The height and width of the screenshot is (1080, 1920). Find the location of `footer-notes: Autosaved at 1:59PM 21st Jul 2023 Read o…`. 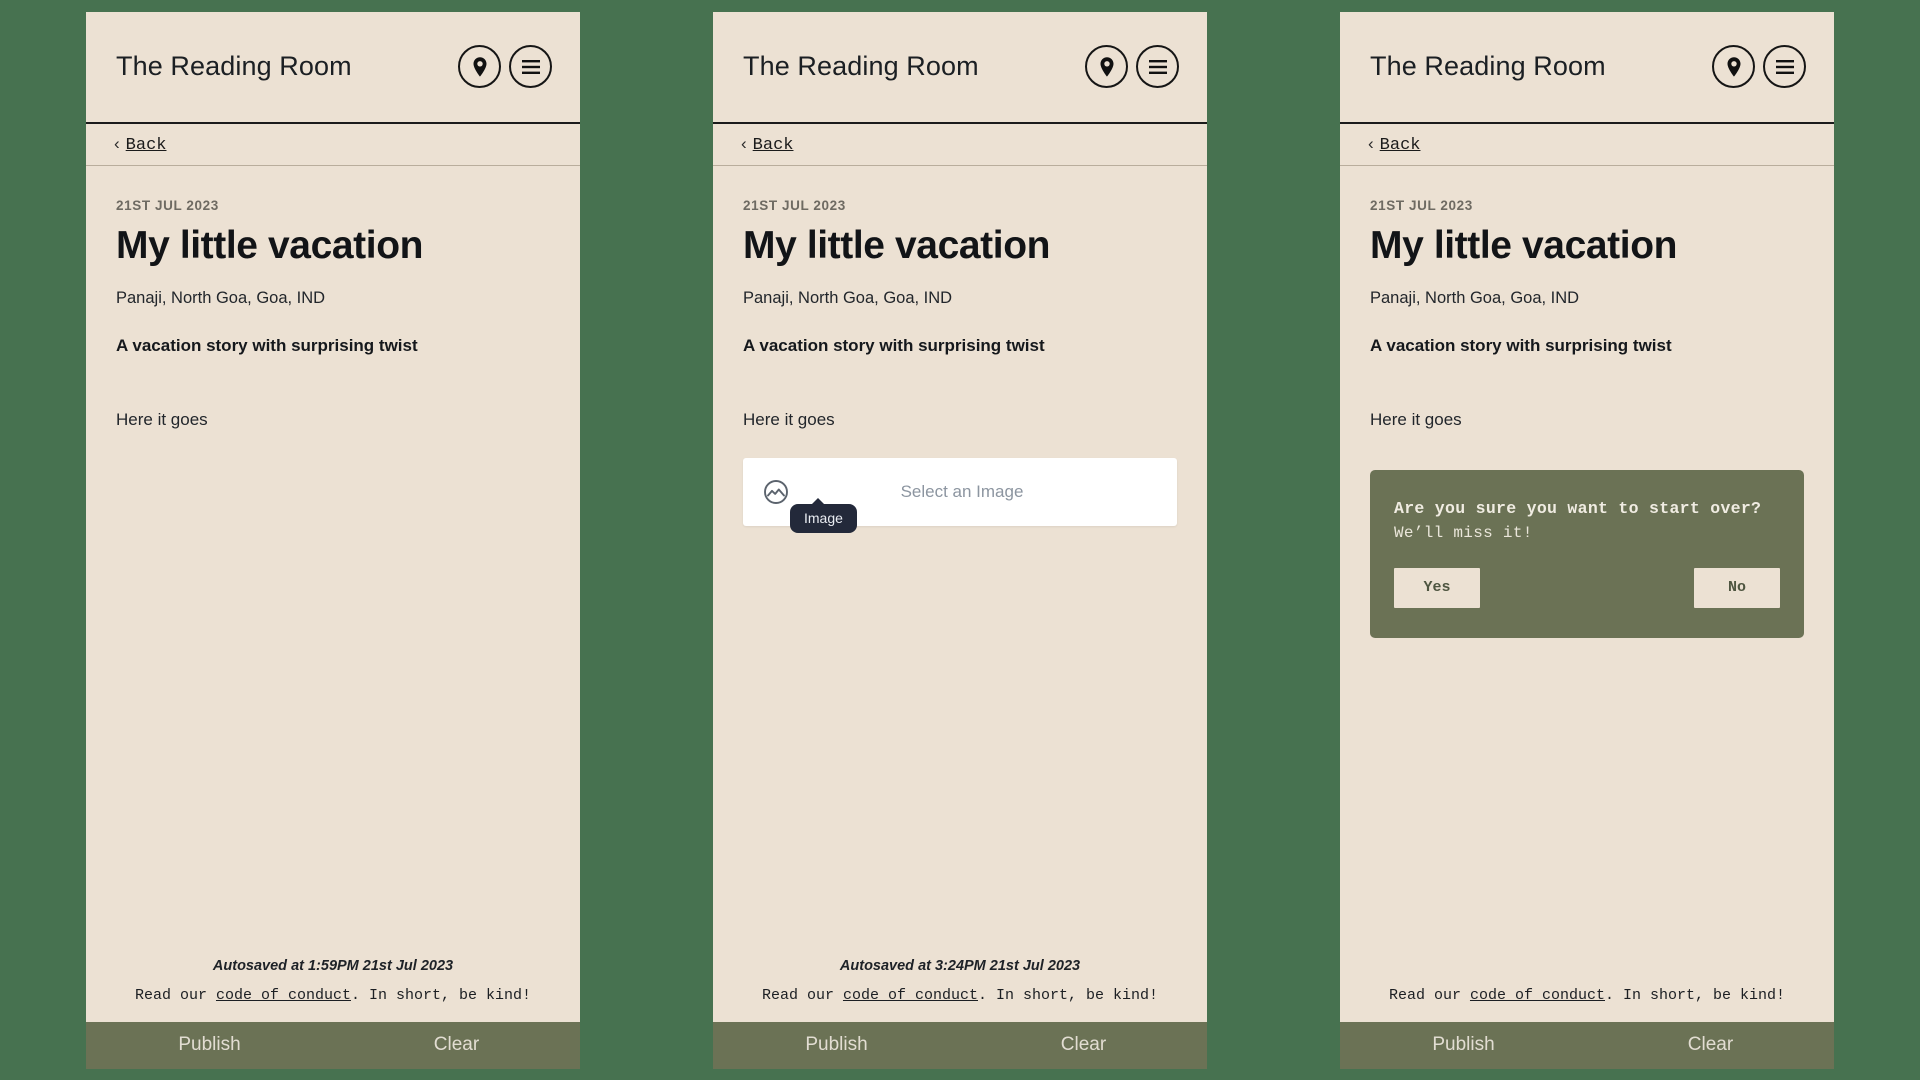

footer-notes: Autosaved at 1:59PM 21st Jul 2023 Read o… is located at coordinates (333, 990).